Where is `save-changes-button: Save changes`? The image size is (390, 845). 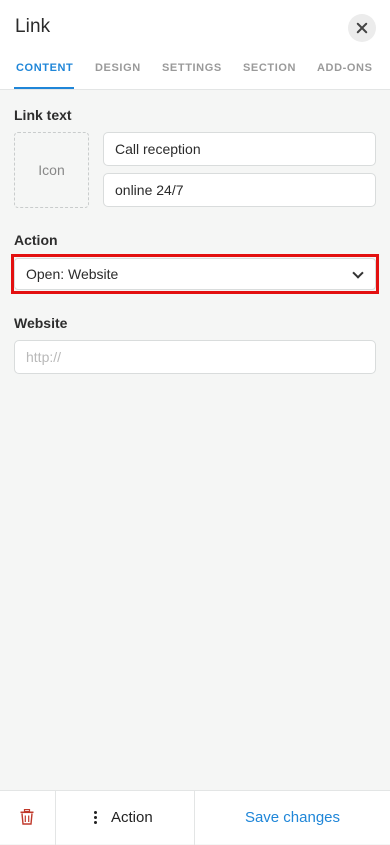 save-changes-button: Save changes is located at coordinates (292, 817).